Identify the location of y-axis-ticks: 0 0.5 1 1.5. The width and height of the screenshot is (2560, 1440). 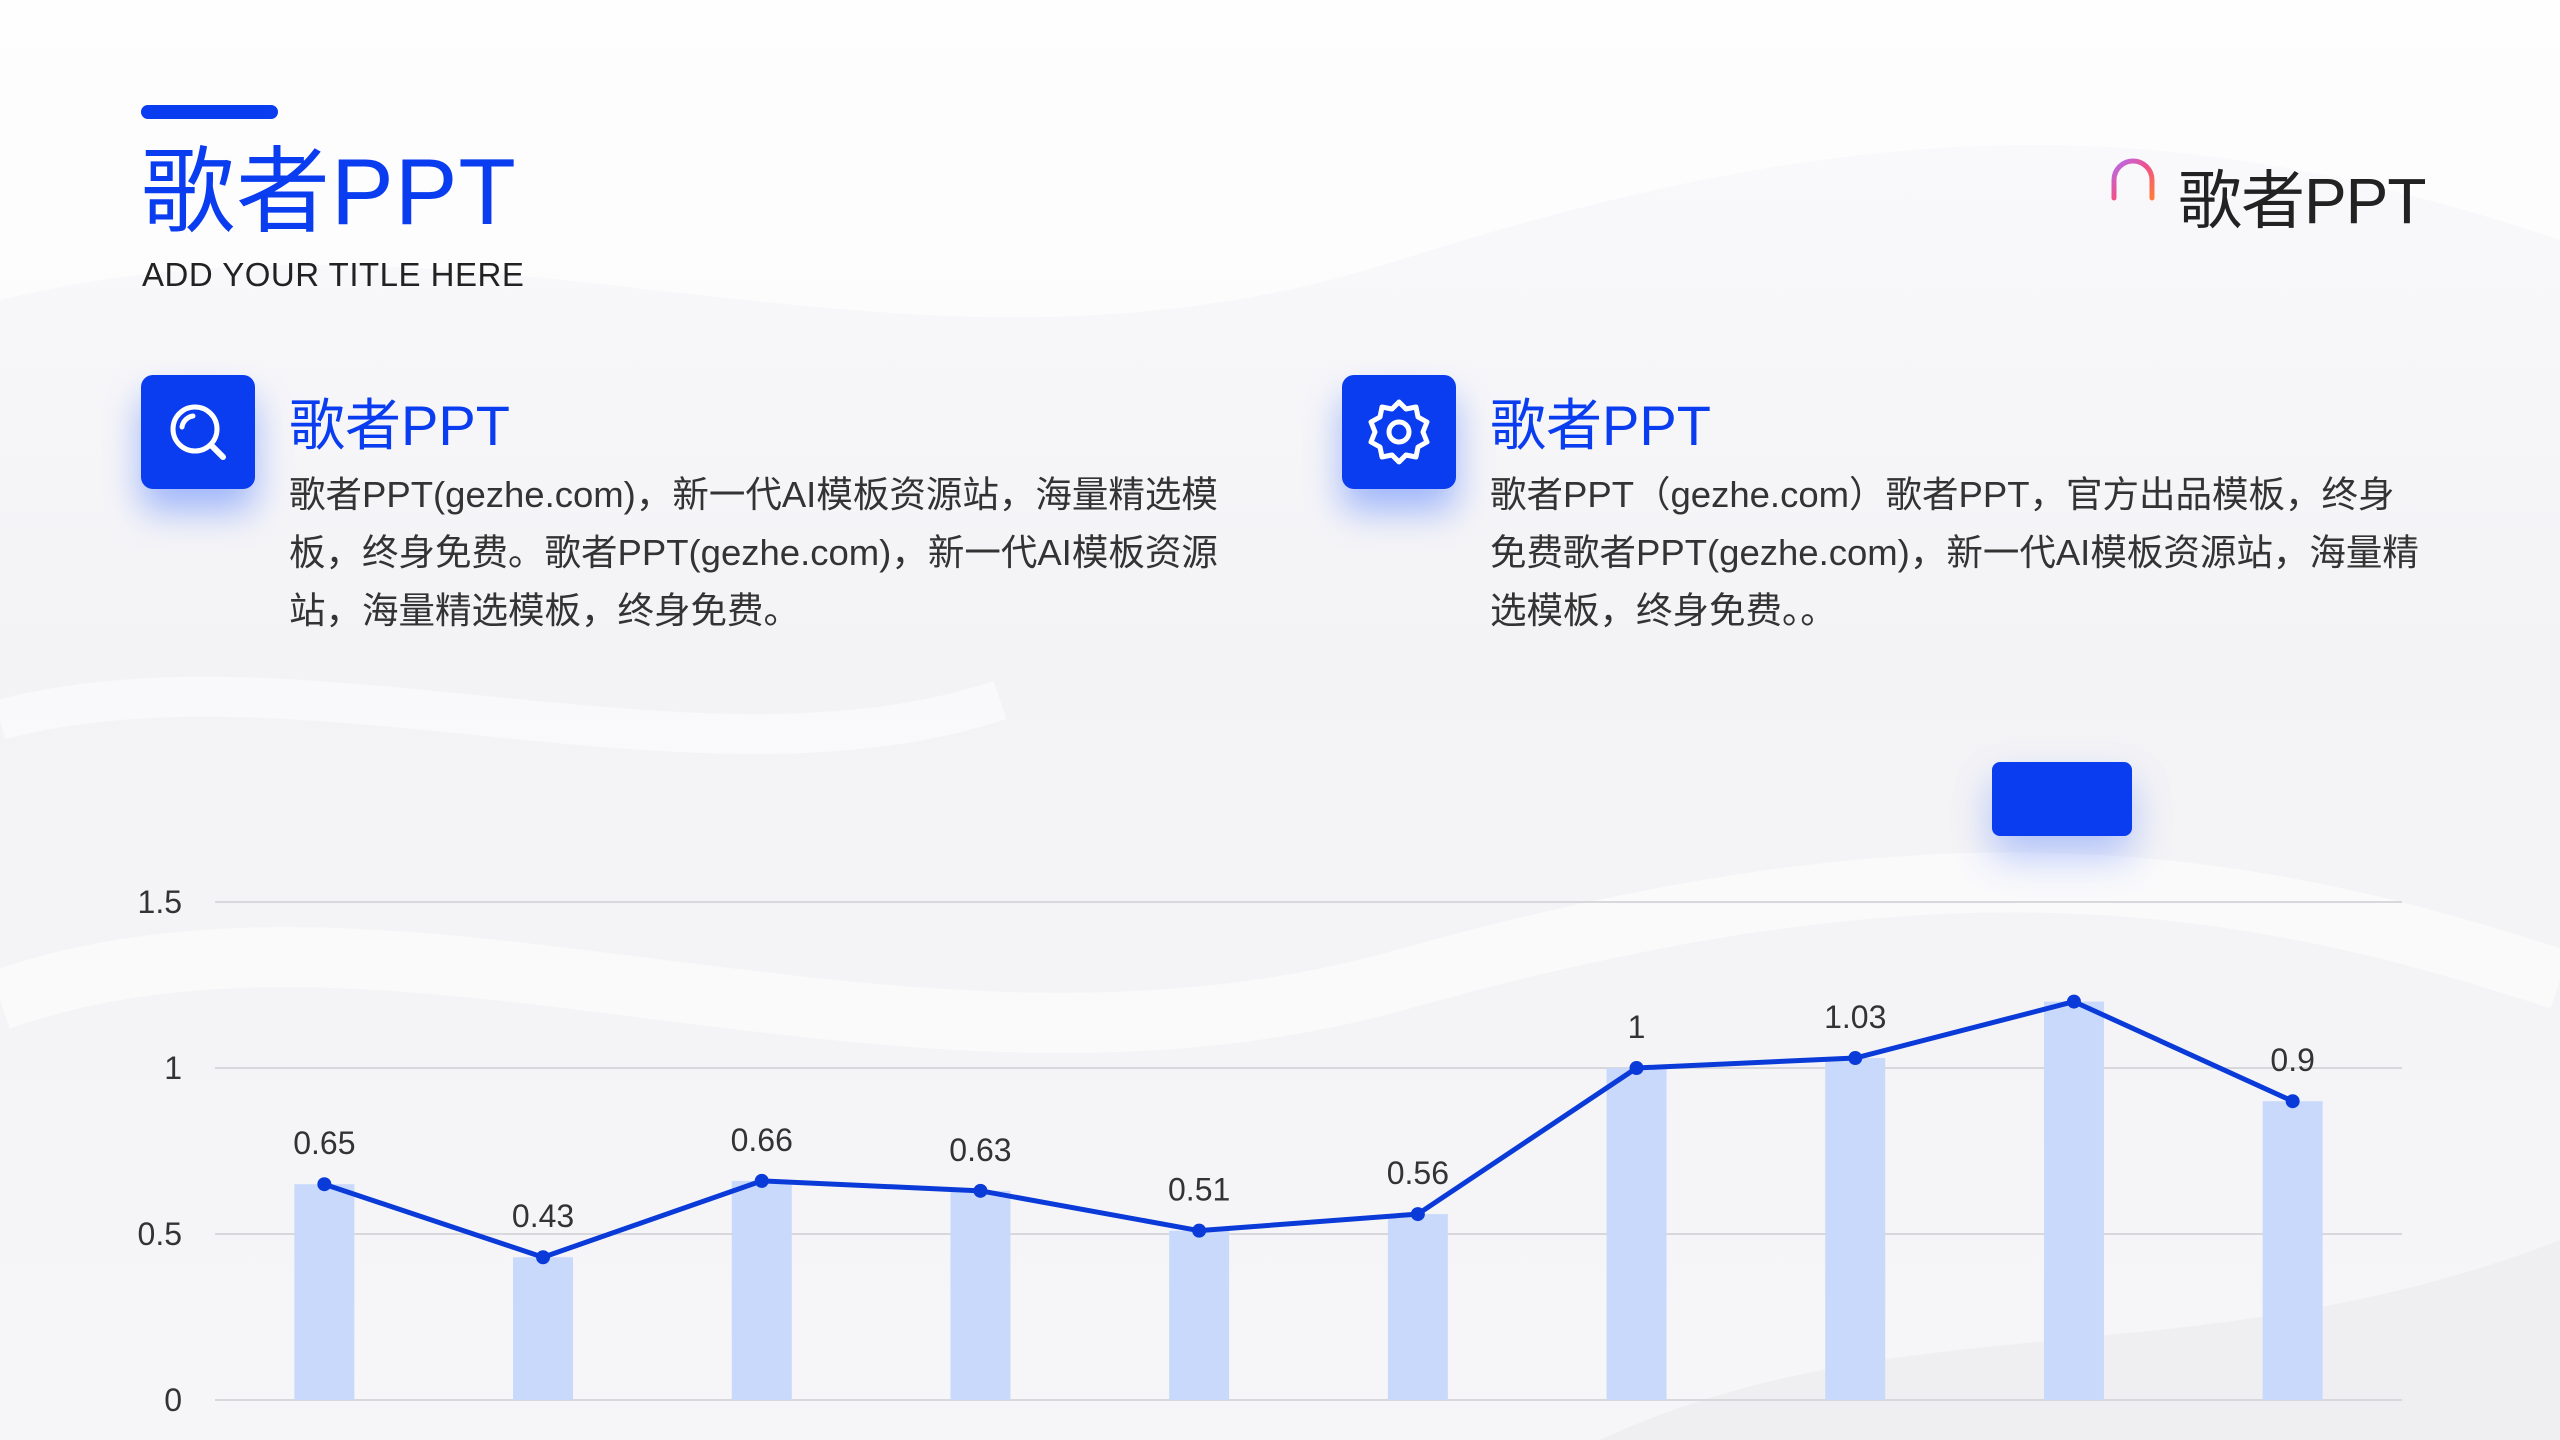
(160, 1151).